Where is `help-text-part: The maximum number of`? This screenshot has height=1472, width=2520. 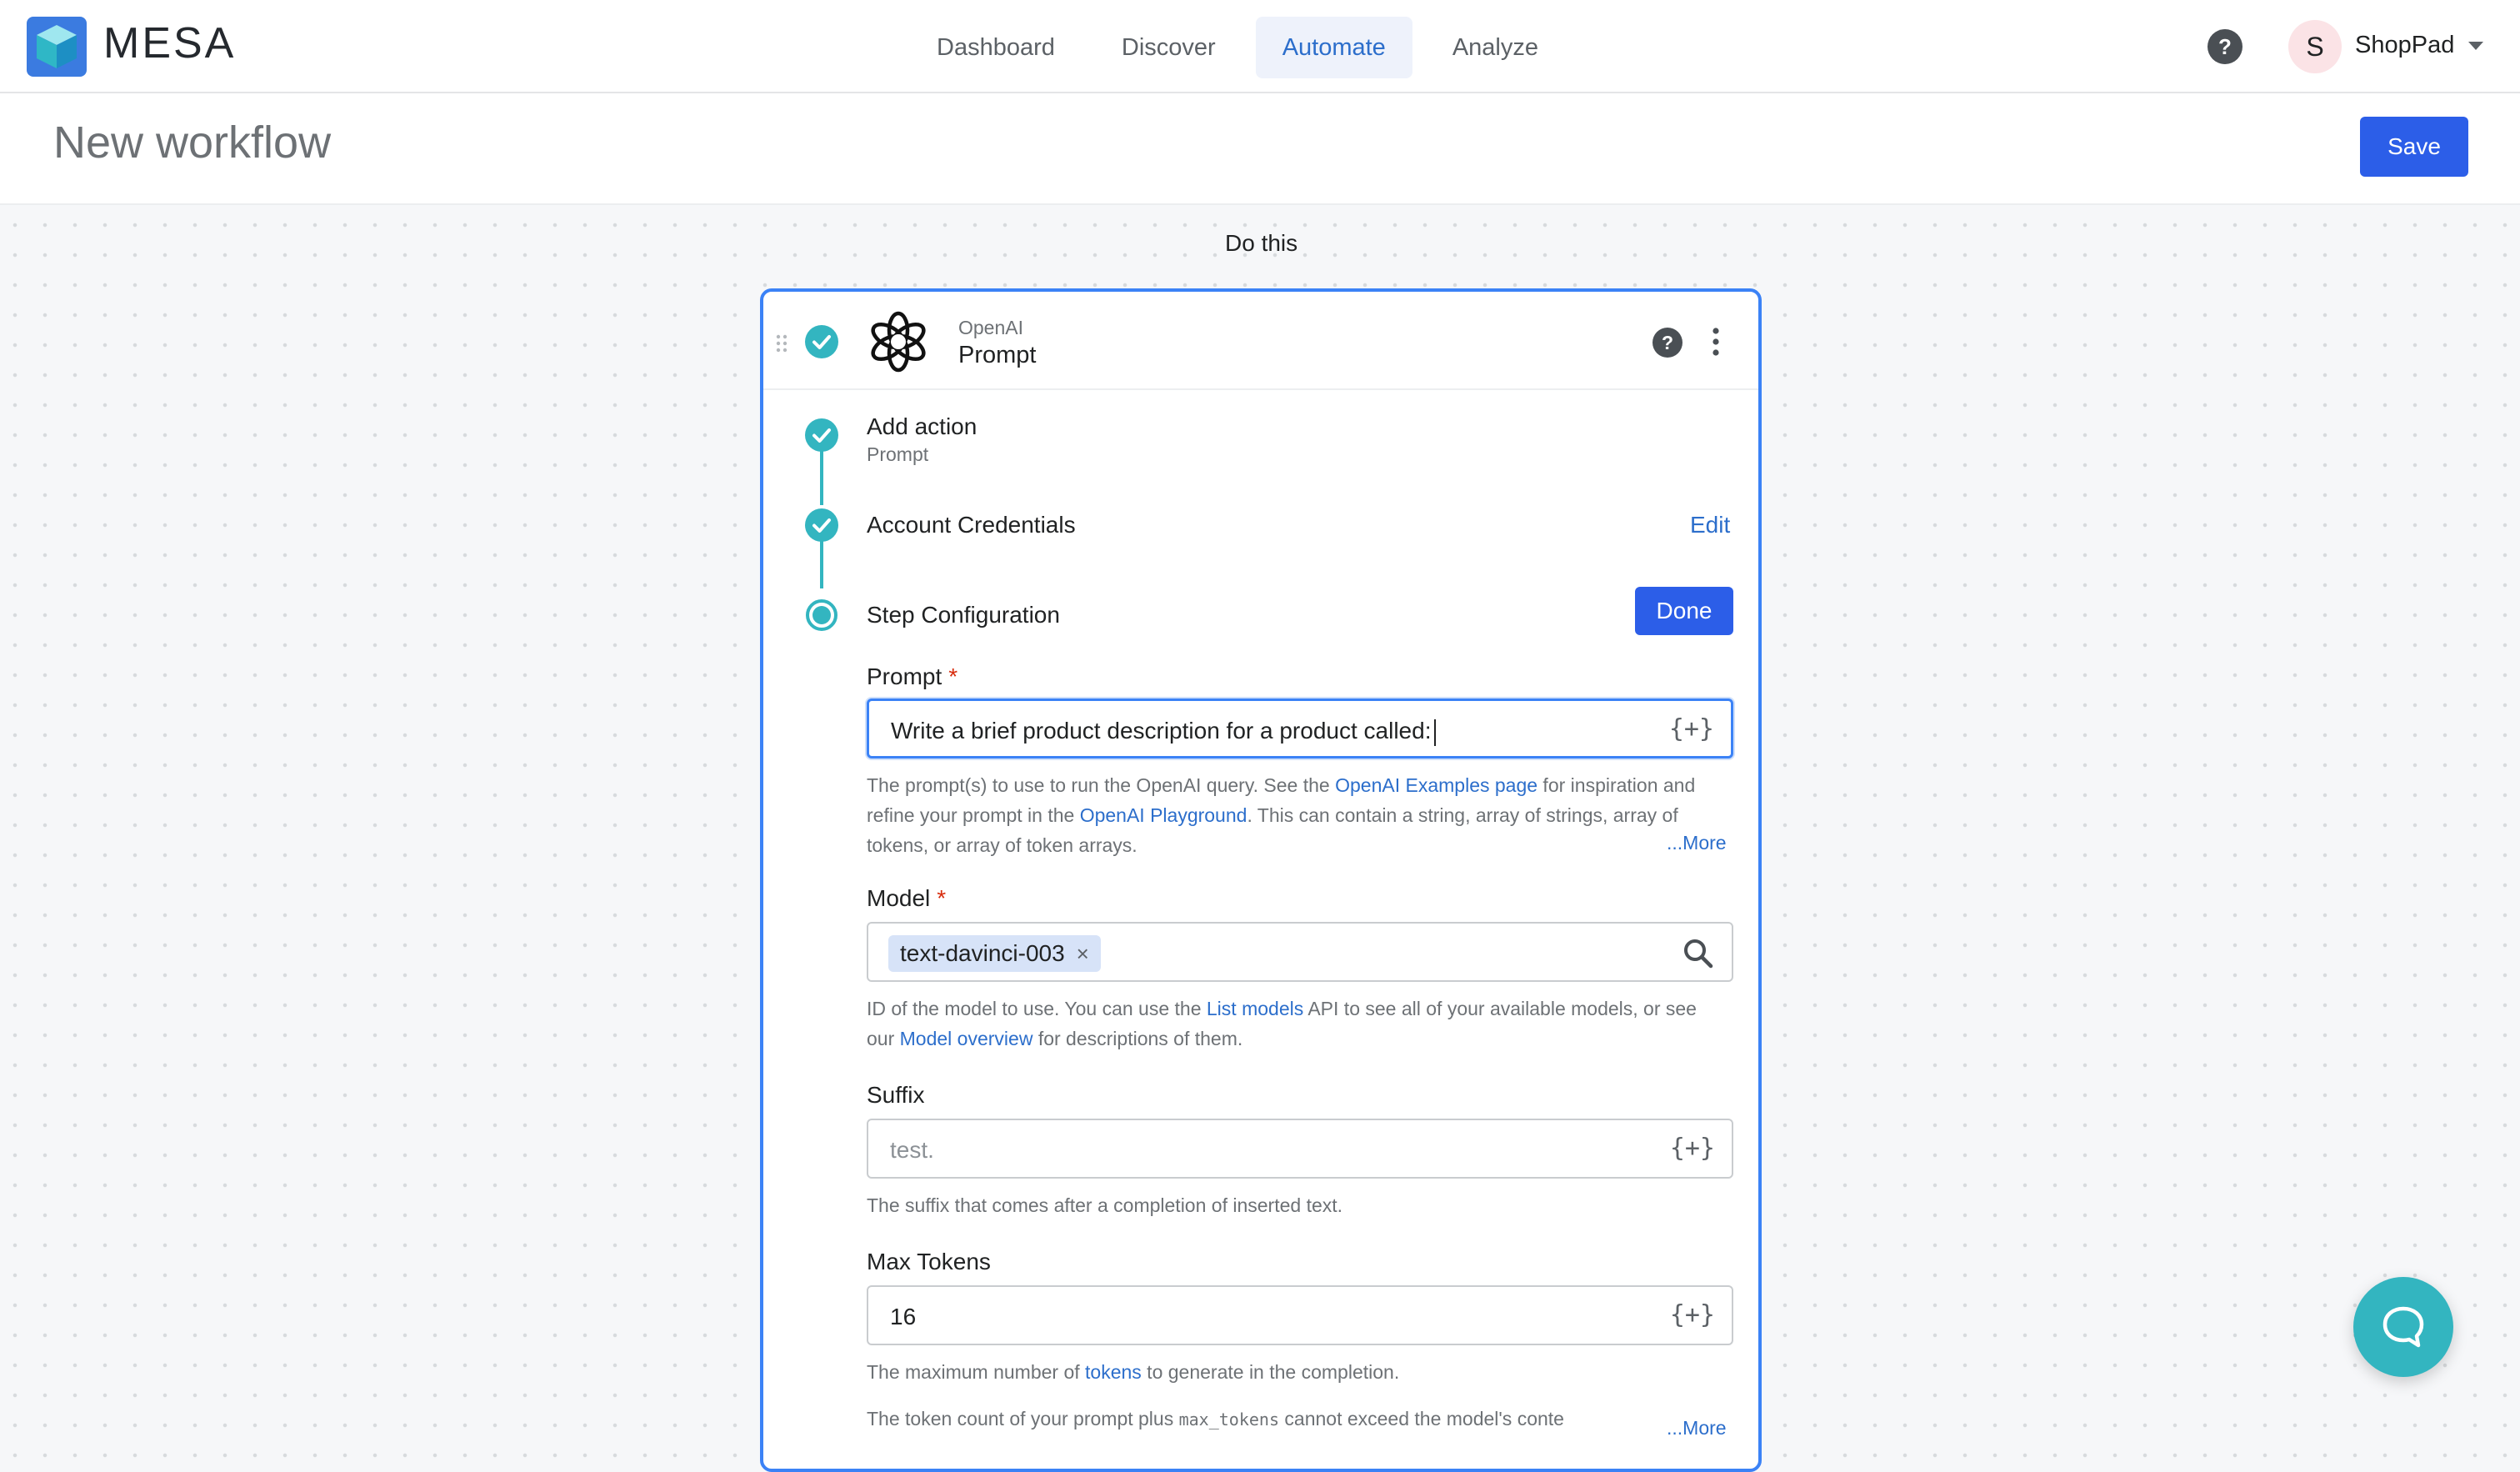
help-text-part: The maximum number of is located at coordinates (976, 1372).